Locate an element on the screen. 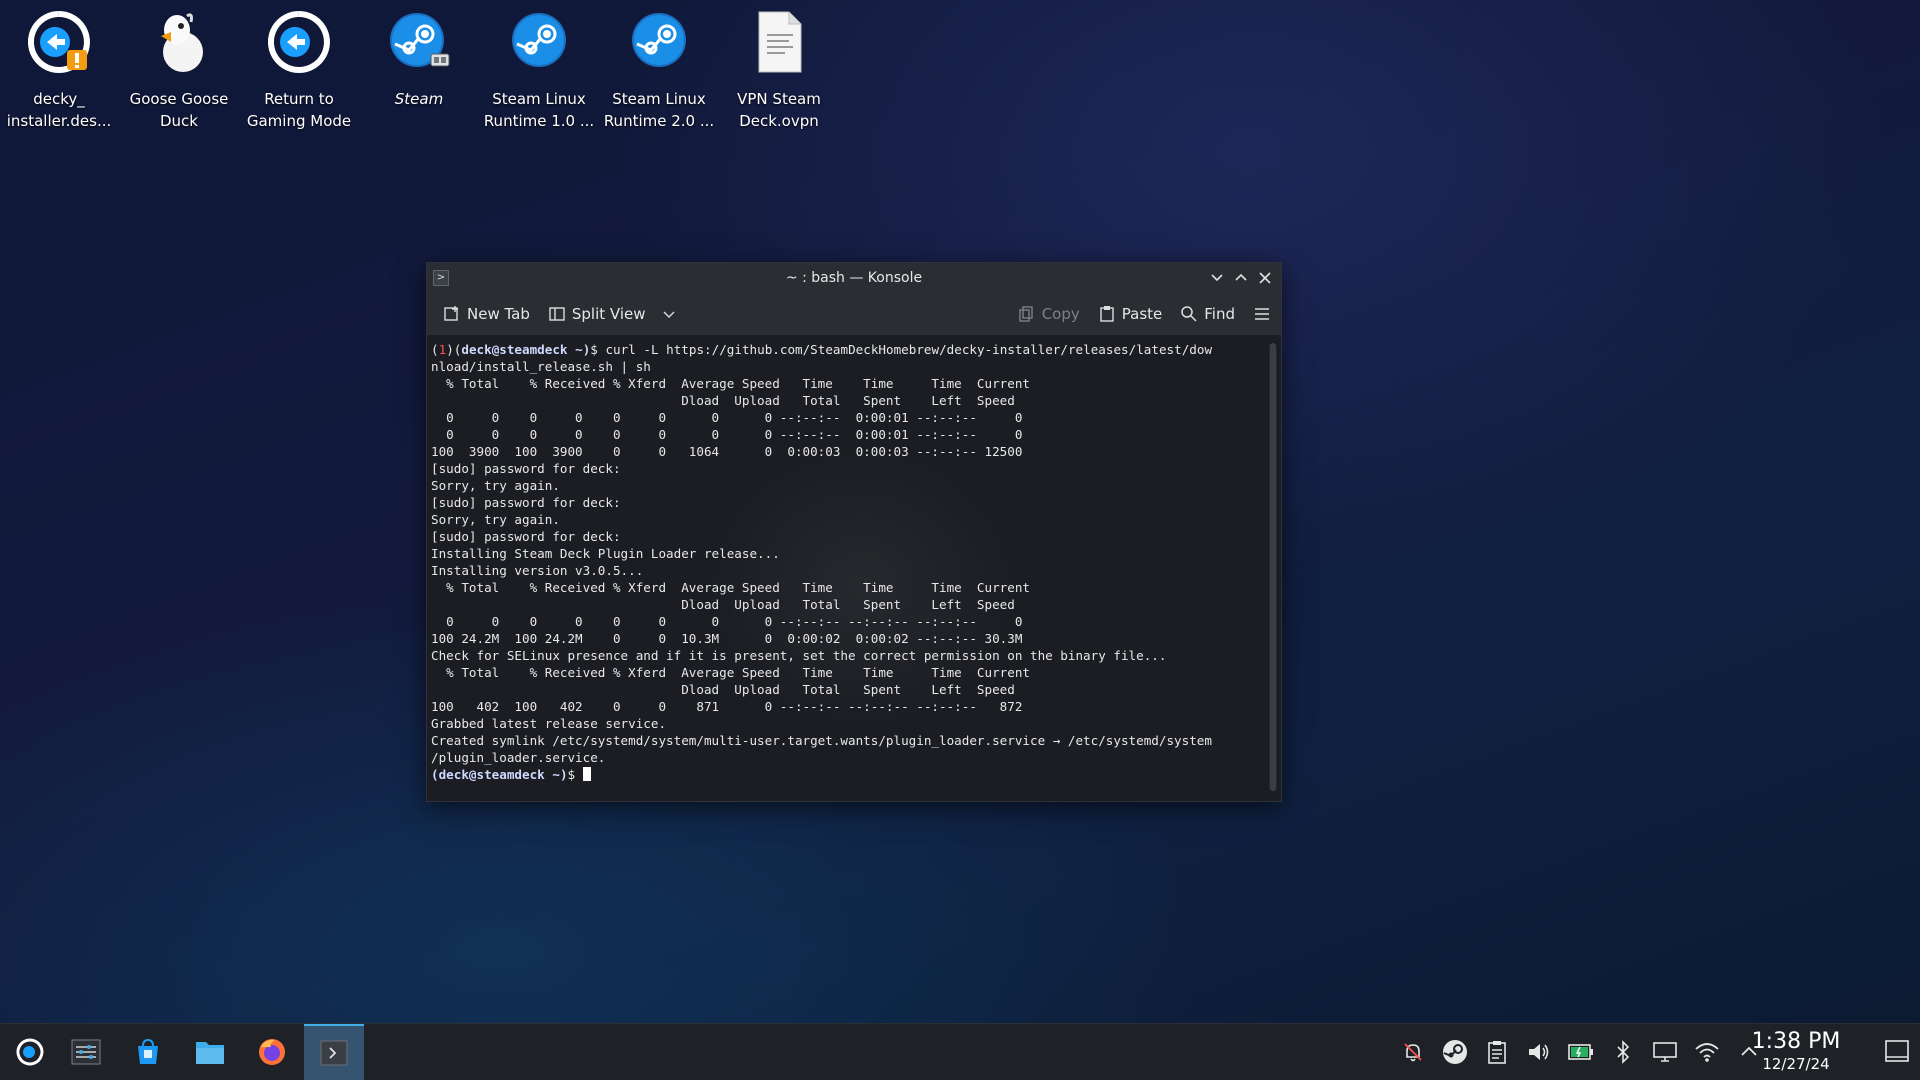 The width and height of the screenshot is (1920, 1080). window-title: ~ : bash — Konsole is located at coordinates (854, 278).